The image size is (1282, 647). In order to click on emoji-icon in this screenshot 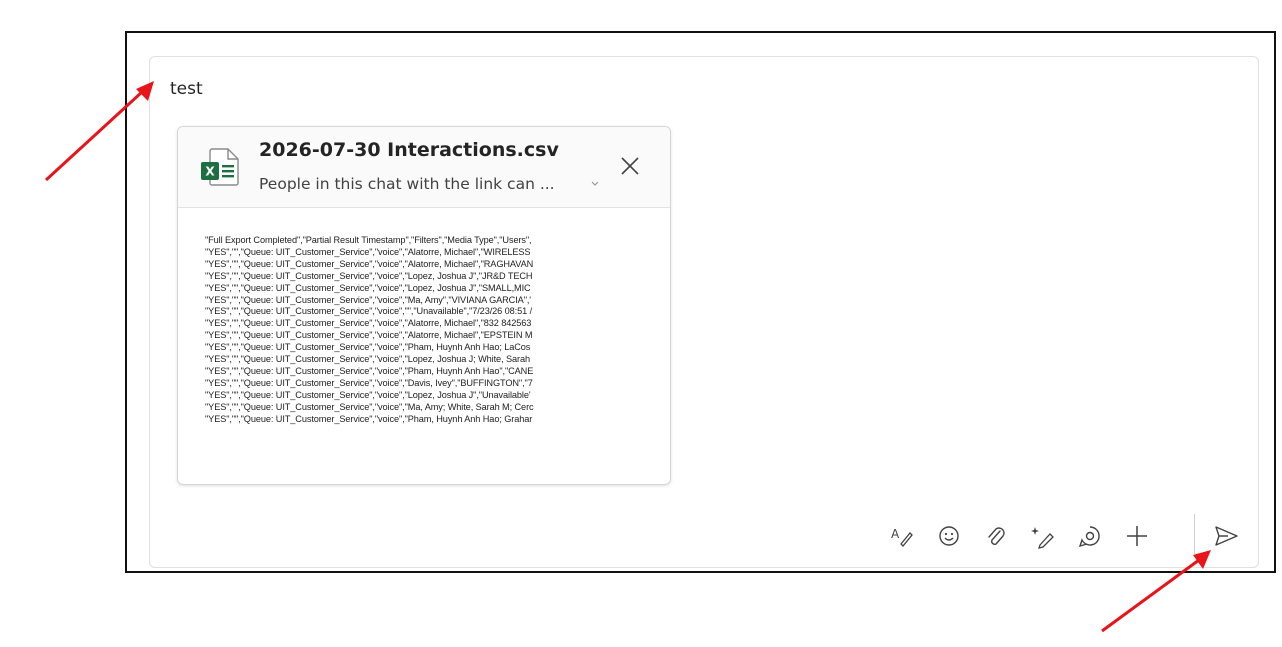, I will do `click(949, 536)`.